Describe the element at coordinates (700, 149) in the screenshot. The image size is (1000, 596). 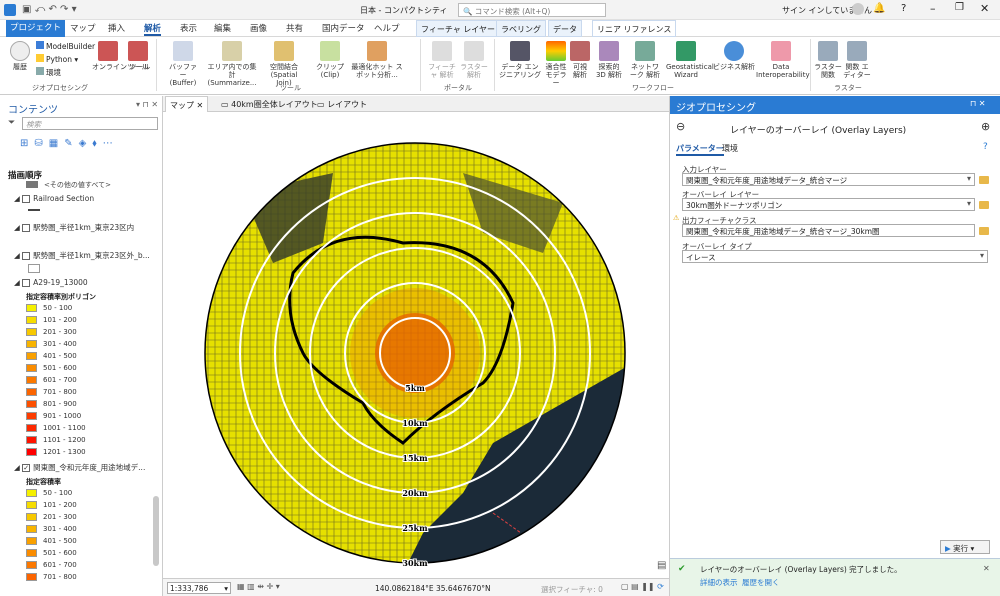
I see `tab-parameters: パラメーター` at that location.